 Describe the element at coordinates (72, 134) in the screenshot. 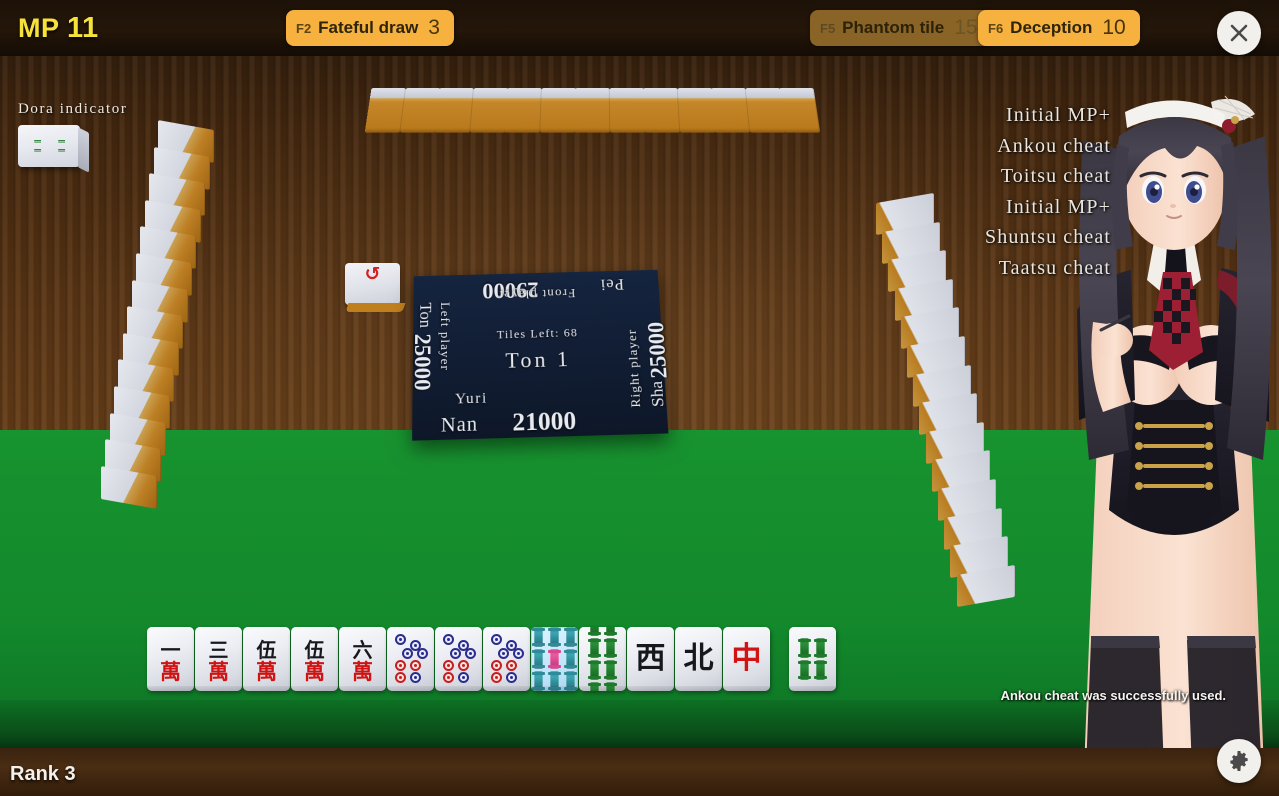

I see `dora-indicator-area: Dora indicator ═ ═ ═ ═` at that location.